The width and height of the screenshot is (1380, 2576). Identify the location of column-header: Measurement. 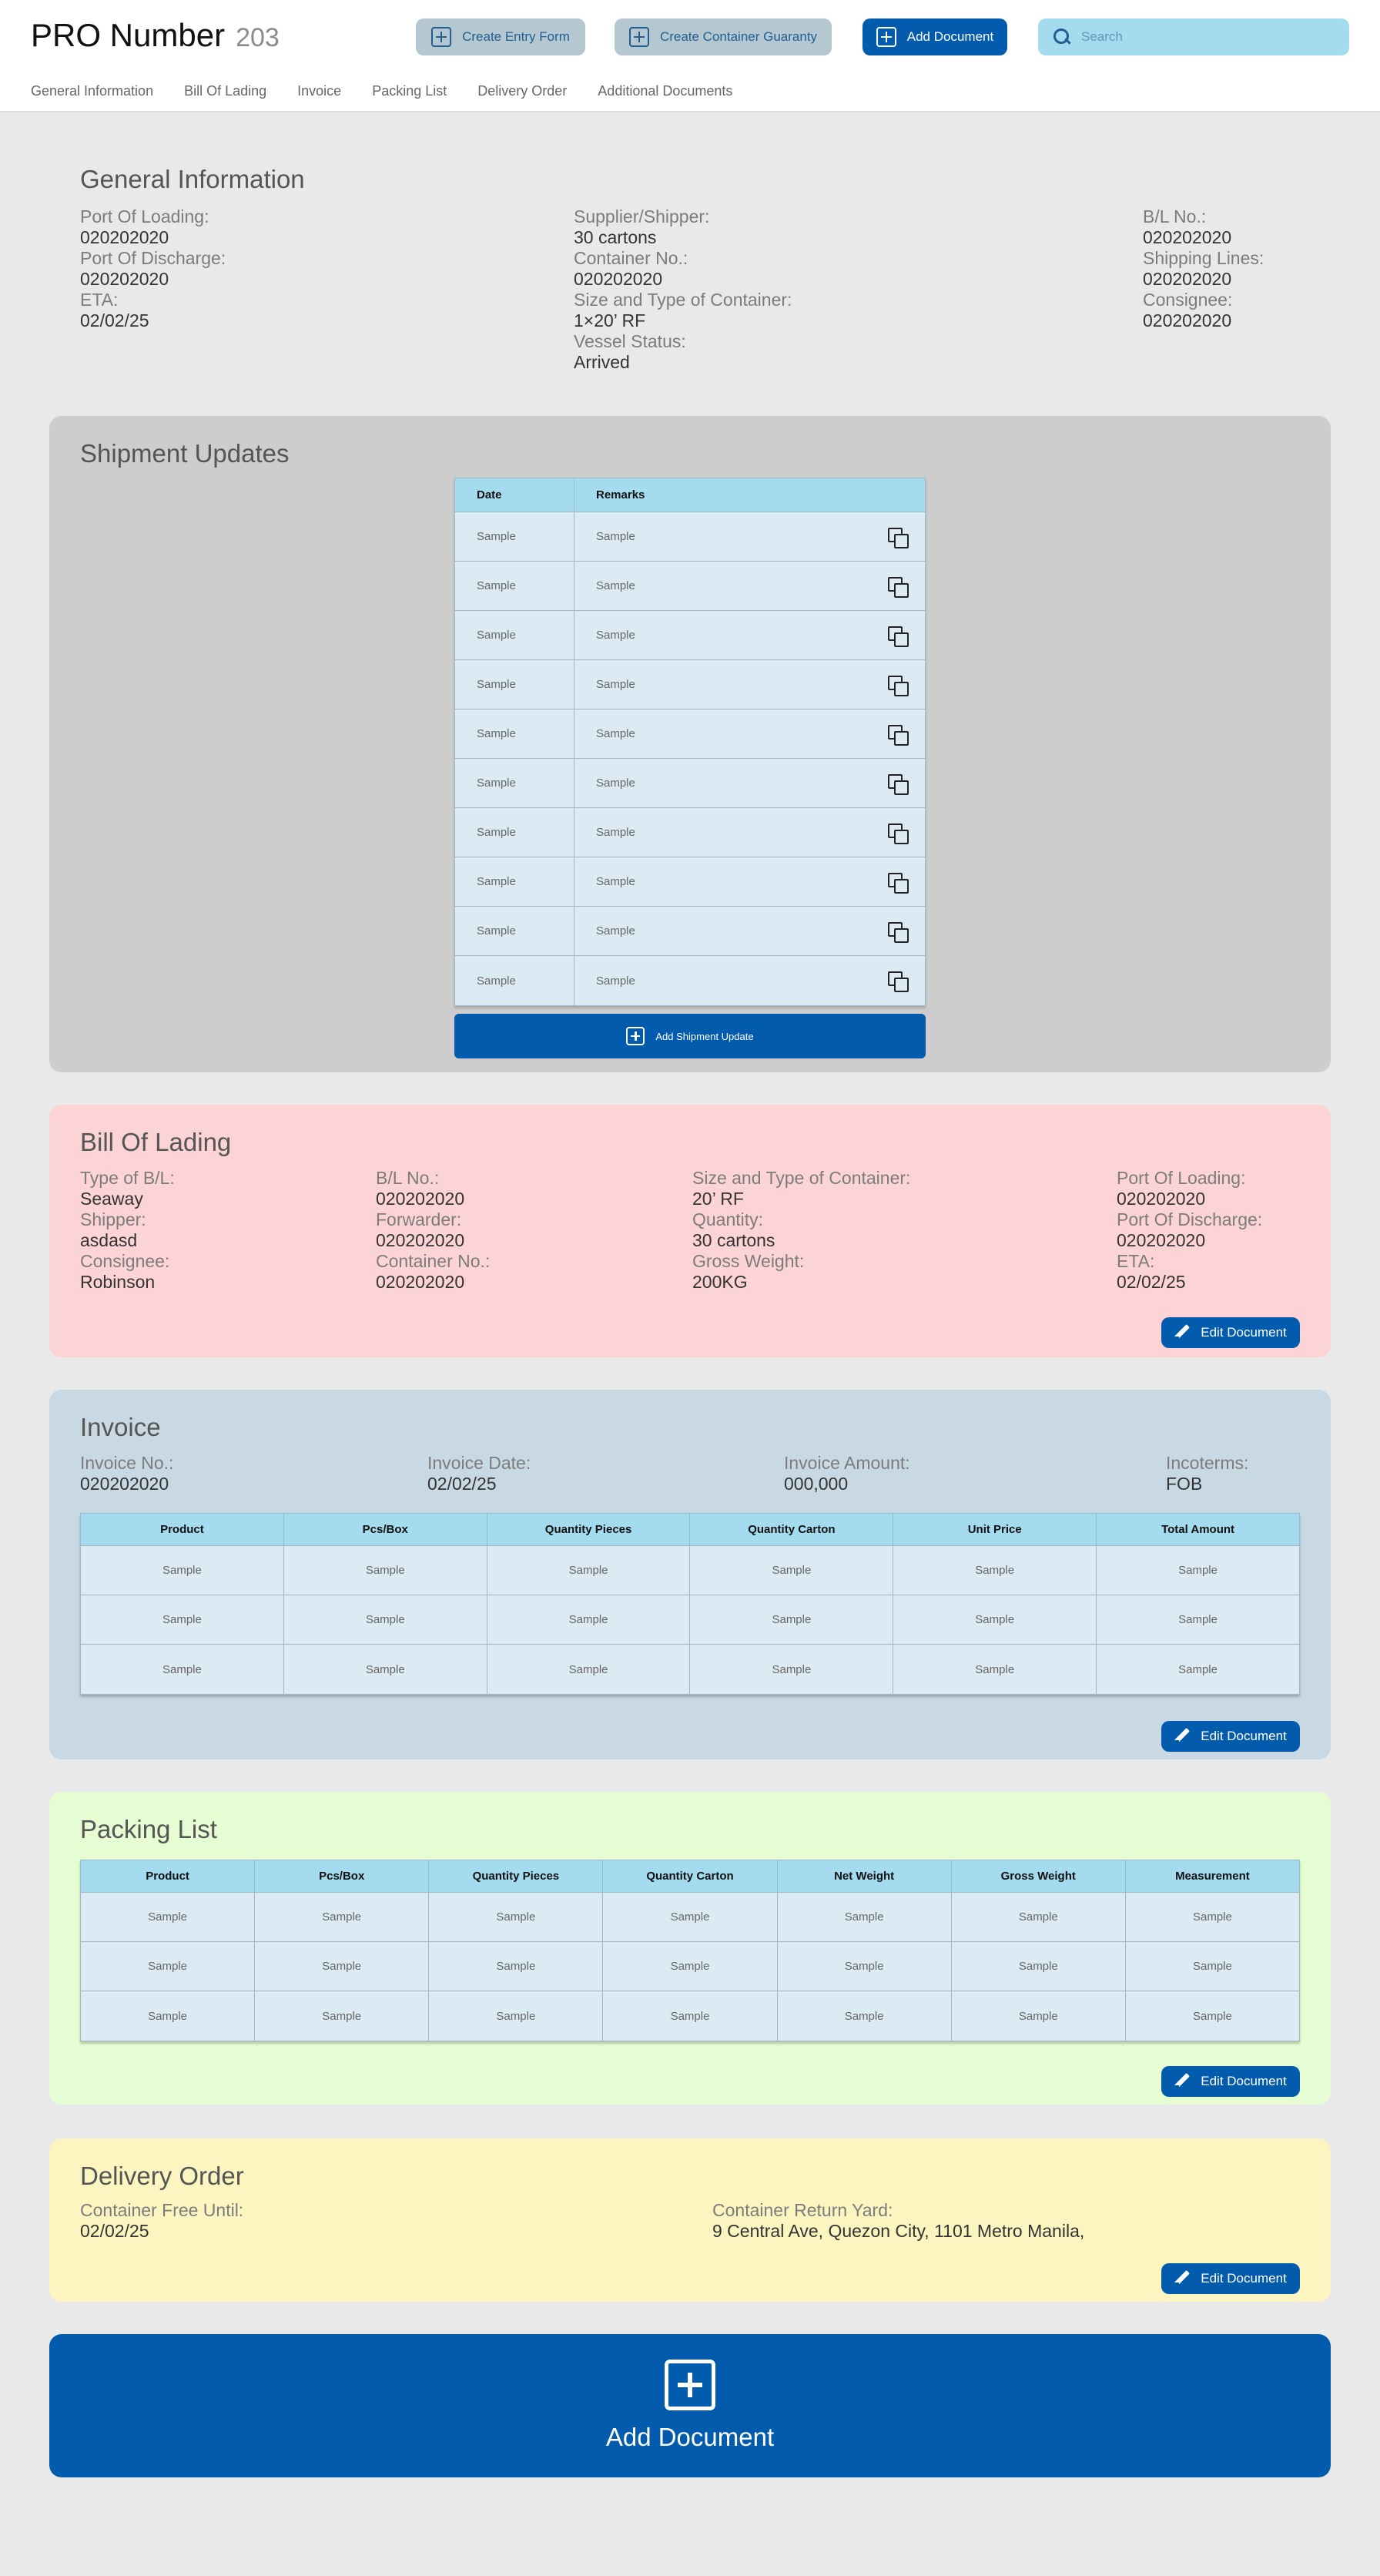
(1212, 1876).